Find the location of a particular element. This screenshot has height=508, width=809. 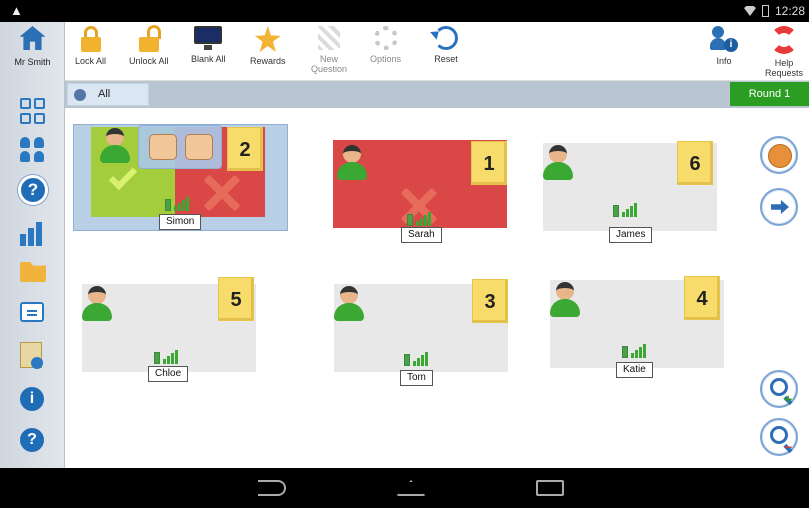

battery-icon is located at coordinates (765, 11).